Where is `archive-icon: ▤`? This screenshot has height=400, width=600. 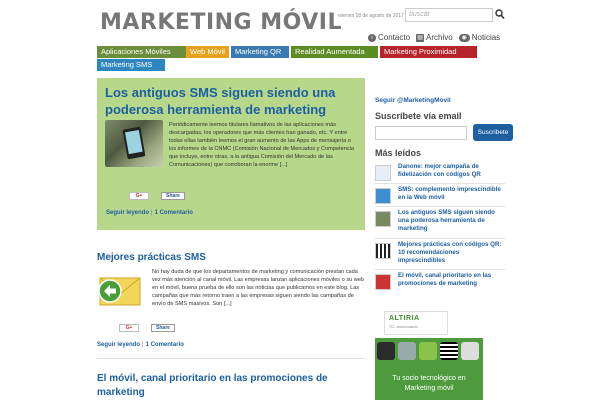 archive-icon: ▤ is located at coordinates (420, 37).